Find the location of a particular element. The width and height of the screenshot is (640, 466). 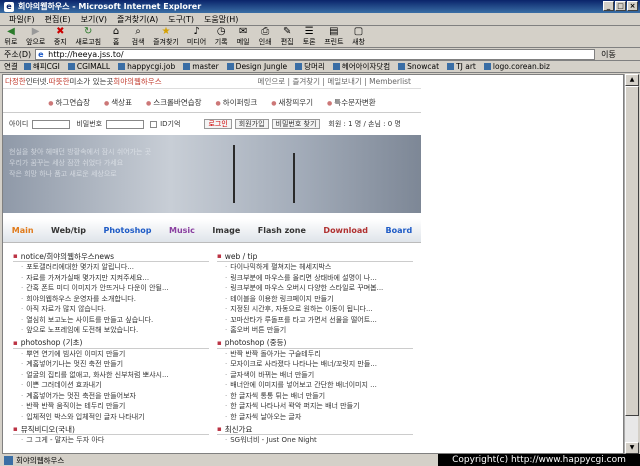

join-button: 회원가입 is located at coordinates (251, 124).